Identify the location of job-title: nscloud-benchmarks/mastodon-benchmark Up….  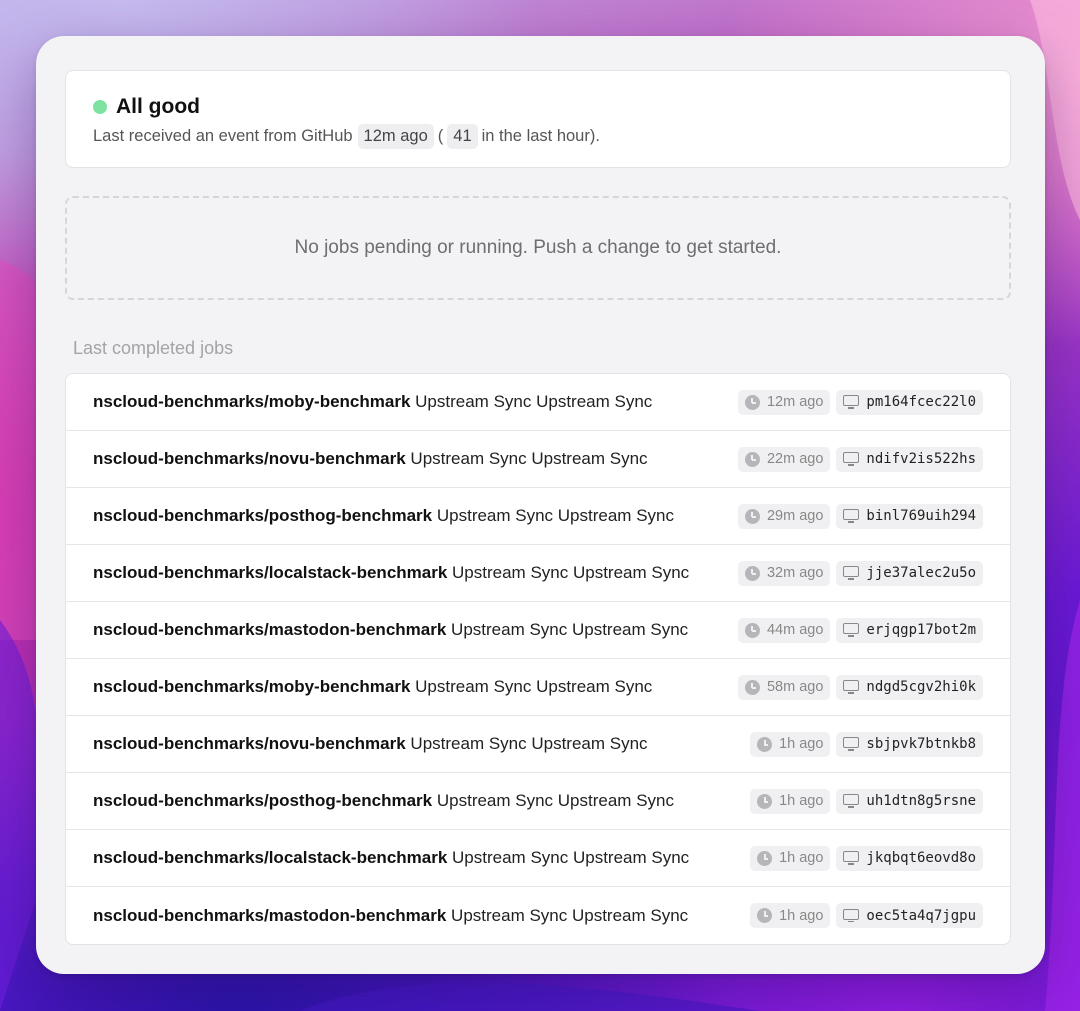
(421, 916).